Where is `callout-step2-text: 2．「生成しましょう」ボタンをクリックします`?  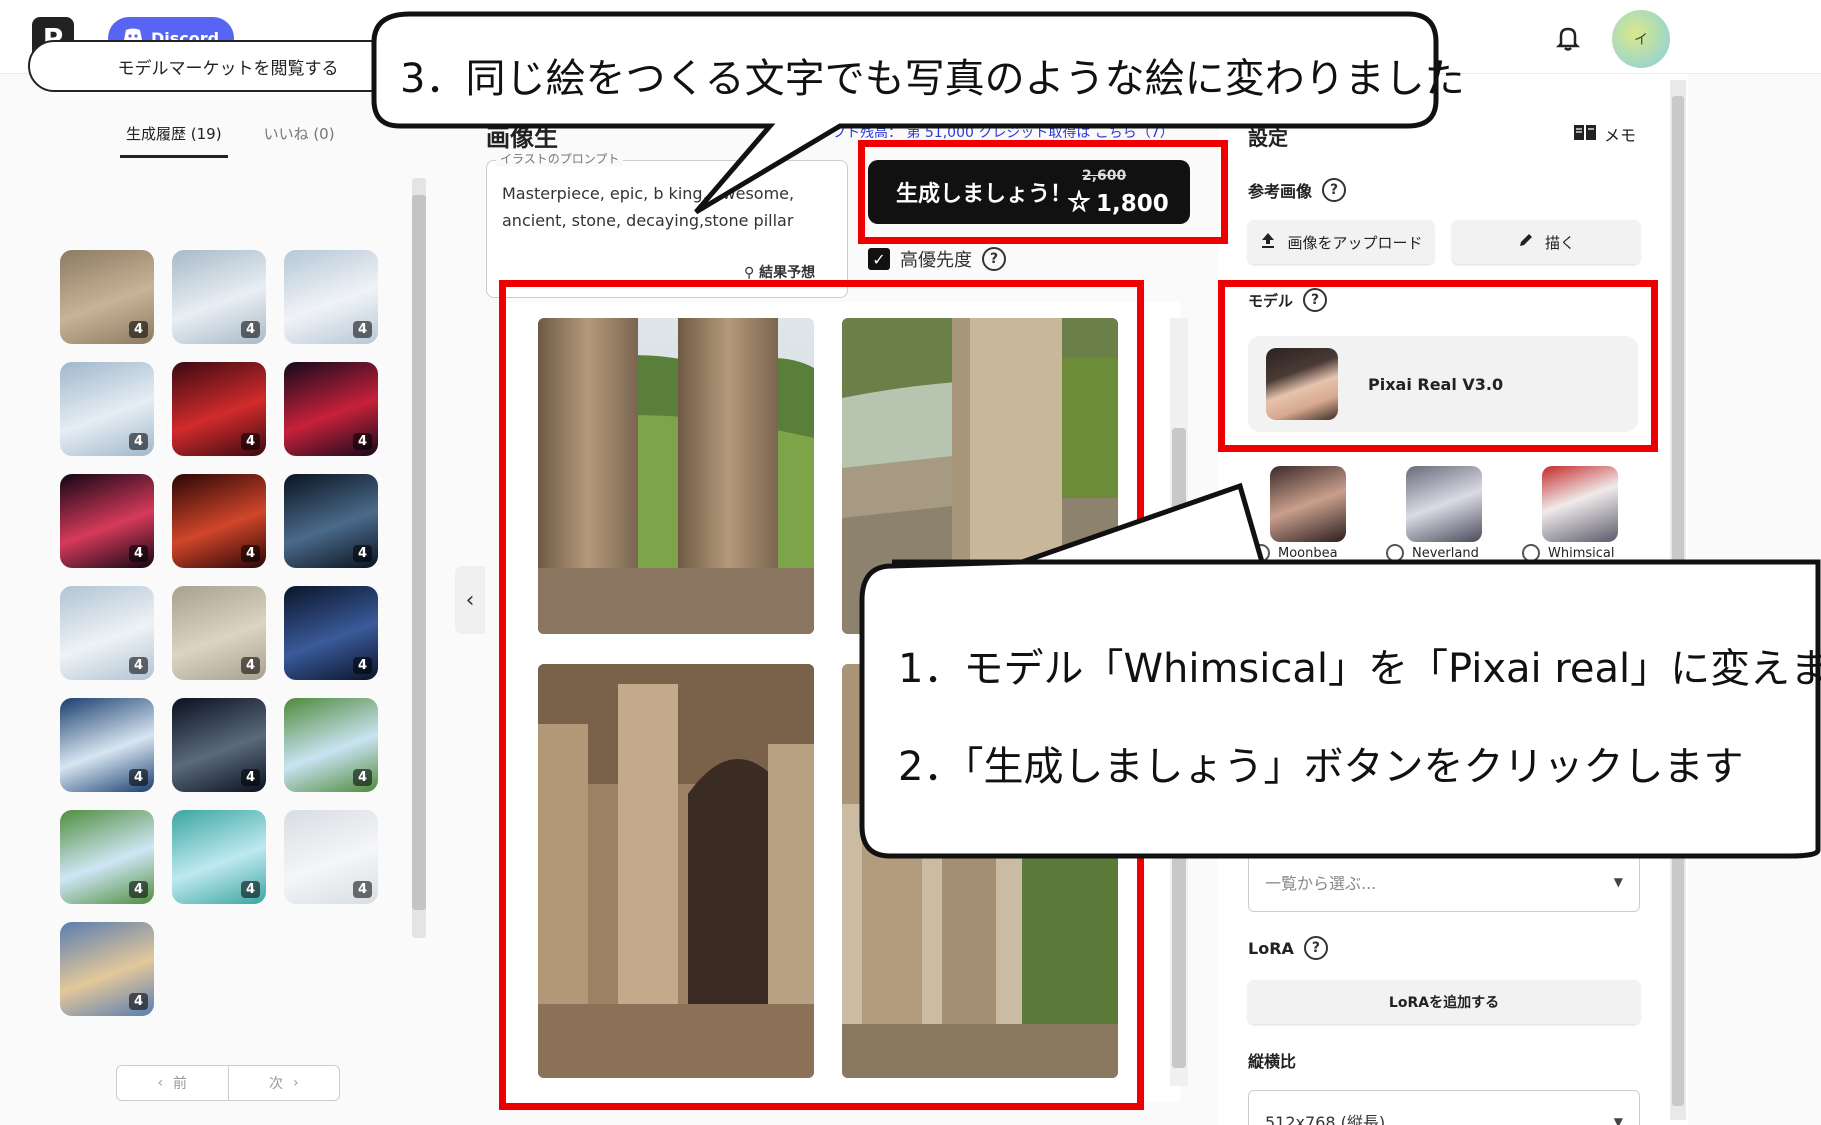
callout-step2-text: 2．「生成しましょう」ボタンをクリックします is located at coordinates (1321, 767).